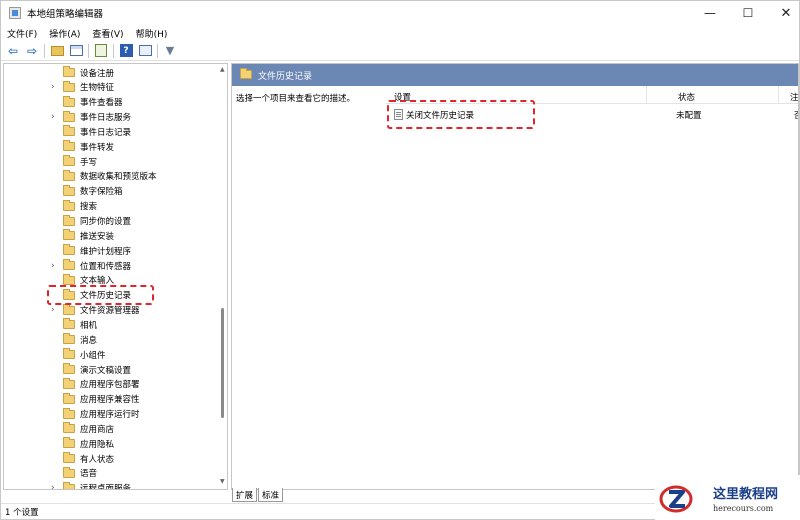 The image size is (800, 520). I want to click on tree-item: 设备注册, so click(110, 72).